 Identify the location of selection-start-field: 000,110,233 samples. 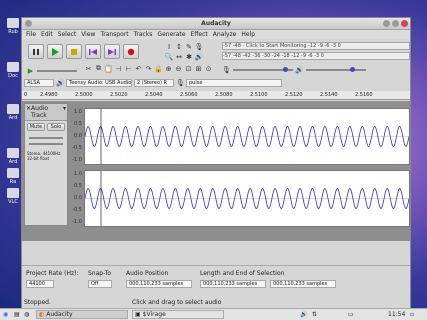
(233, 284).